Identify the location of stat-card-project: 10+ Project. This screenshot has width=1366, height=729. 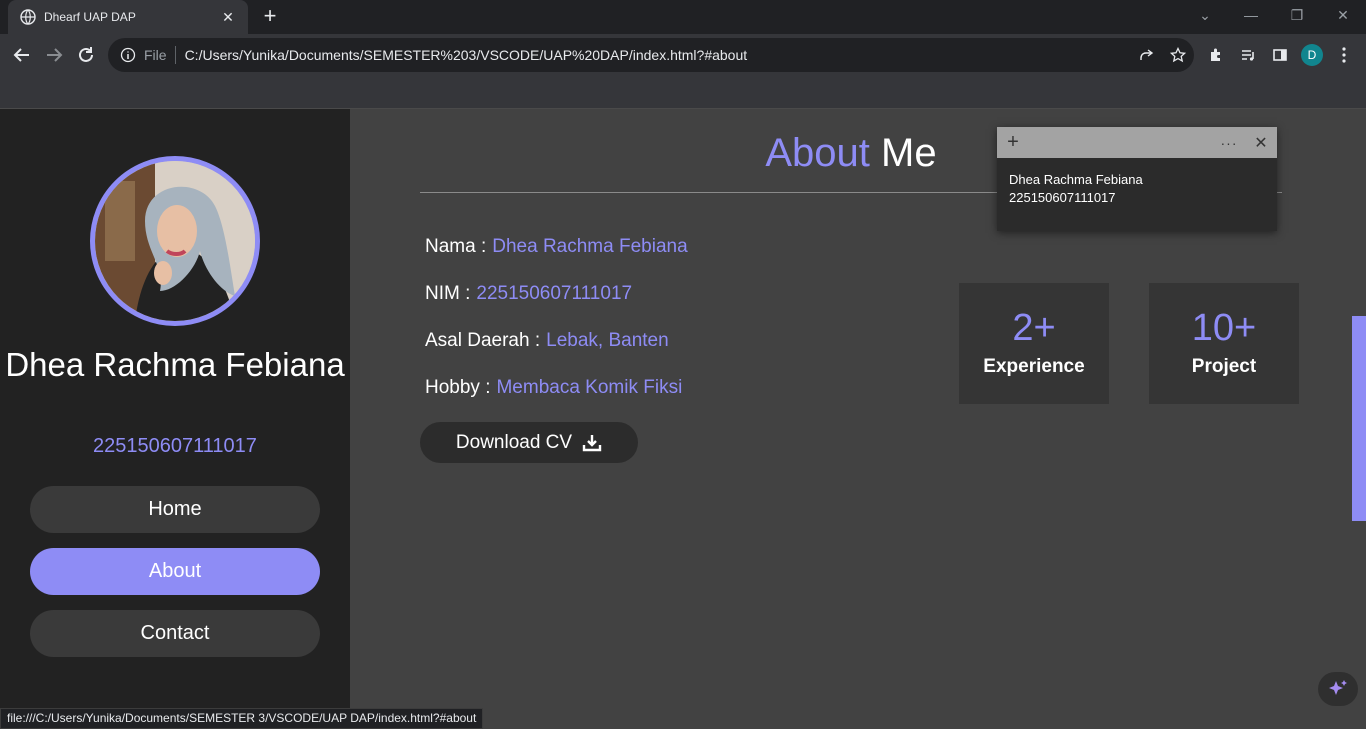
(1224, 343).